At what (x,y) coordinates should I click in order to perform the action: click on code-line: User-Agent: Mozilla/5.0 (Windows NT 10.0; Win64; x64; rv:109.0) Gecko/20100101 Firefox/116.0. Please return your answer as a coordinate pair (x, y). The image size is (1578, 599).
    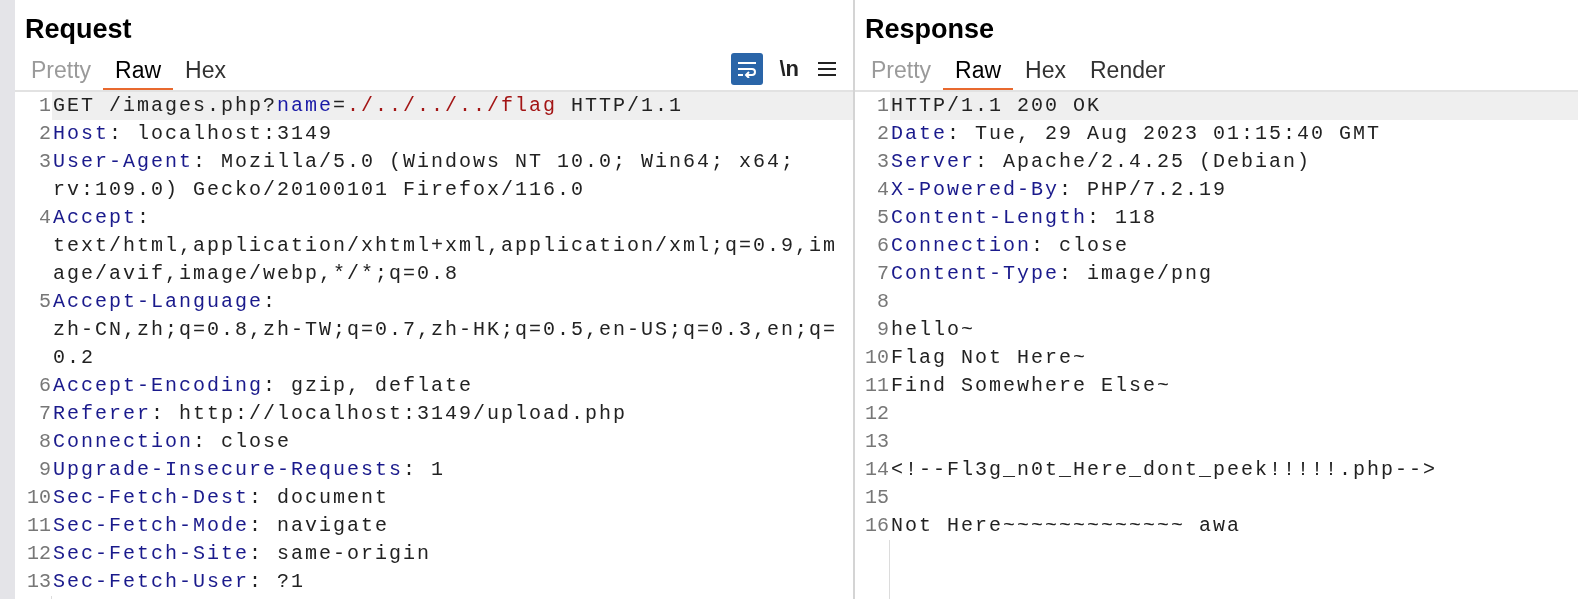
    Looking at the image, I should click on (424, 176).